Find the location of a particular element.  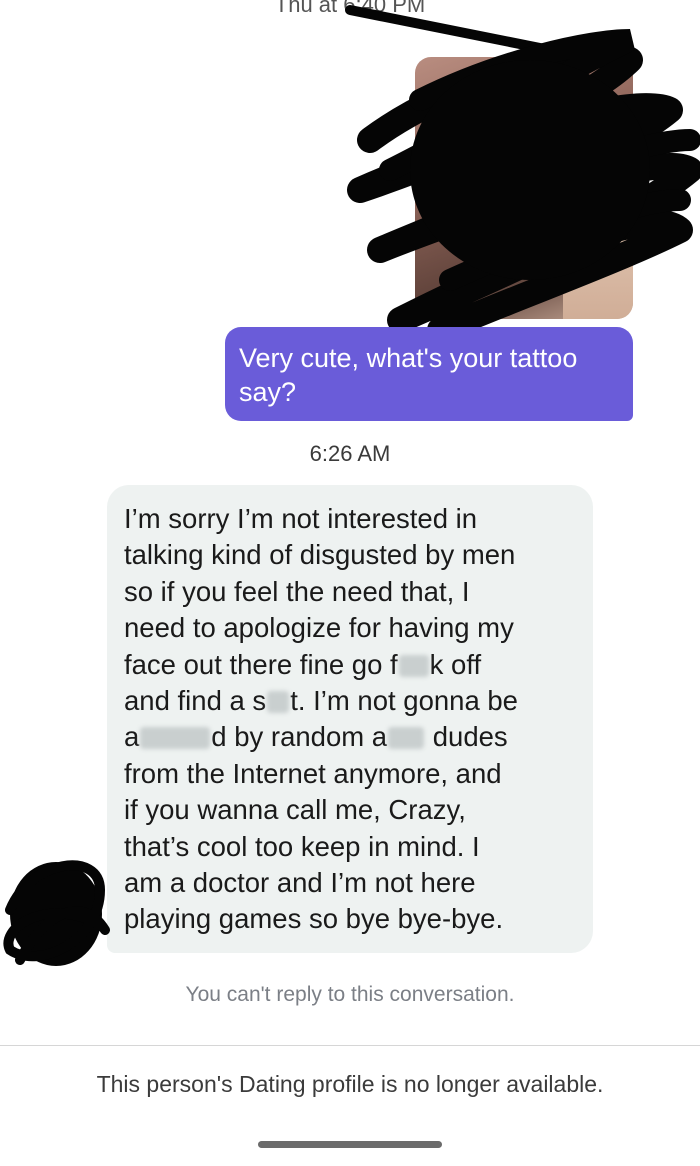

message-line: face out there fine go fk off is located at coordinates (303, 664).